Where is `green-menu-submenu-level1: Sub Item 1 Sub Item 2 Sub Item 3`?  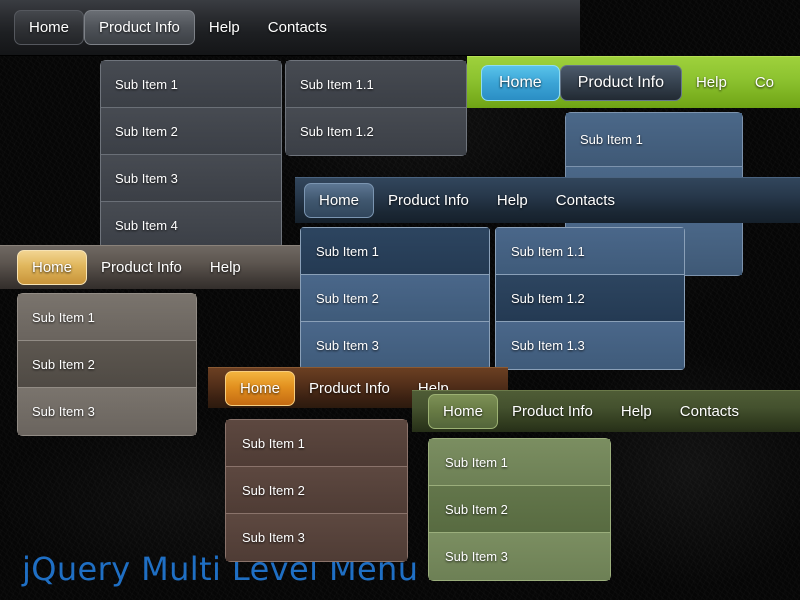 green-menu-submenu-level1: Sub Item 1 Sub Item 2 Sub Item 3 is located at coordinates (519, 509).